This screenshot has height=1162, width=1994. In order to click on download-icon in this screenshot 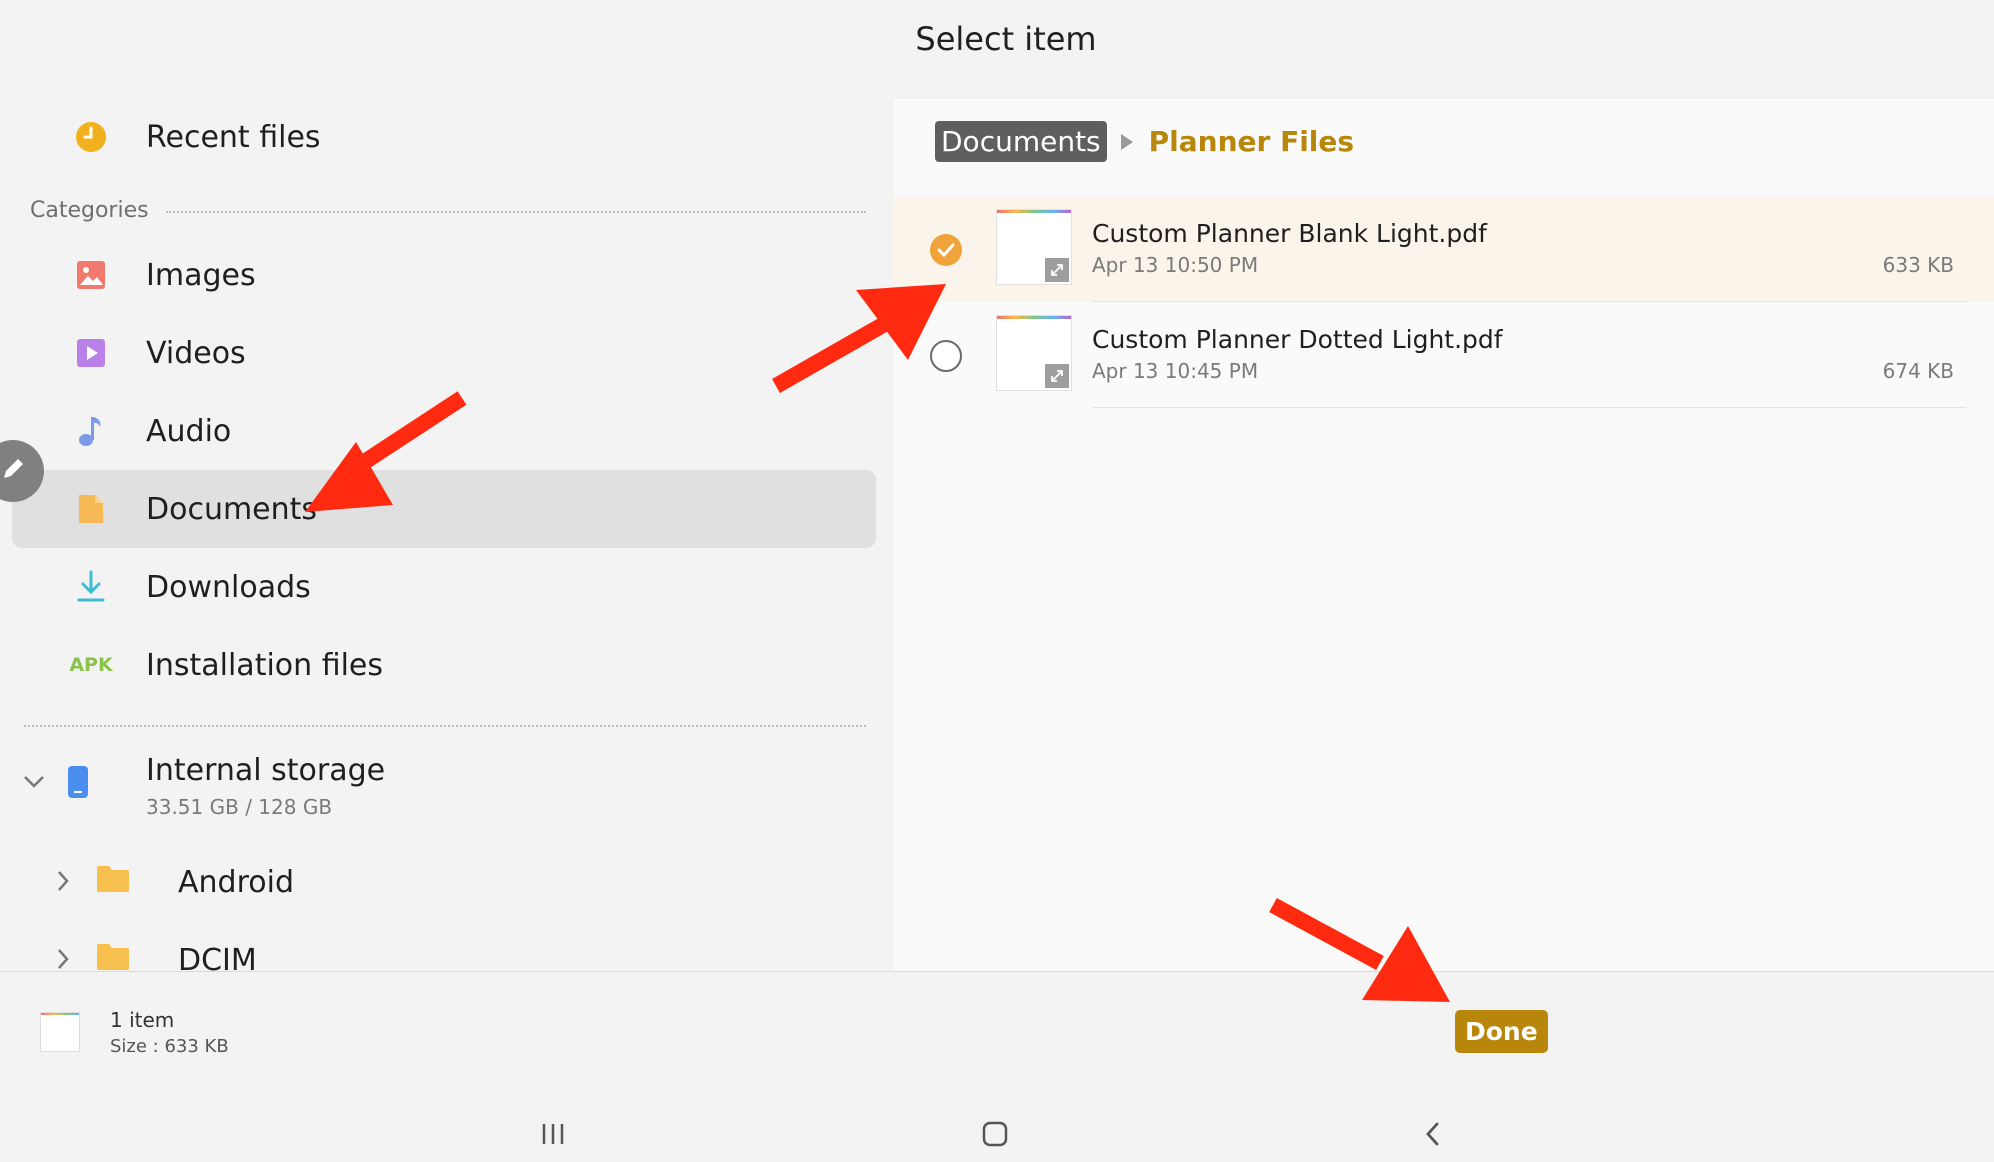, I will do `click(91, 587)`.